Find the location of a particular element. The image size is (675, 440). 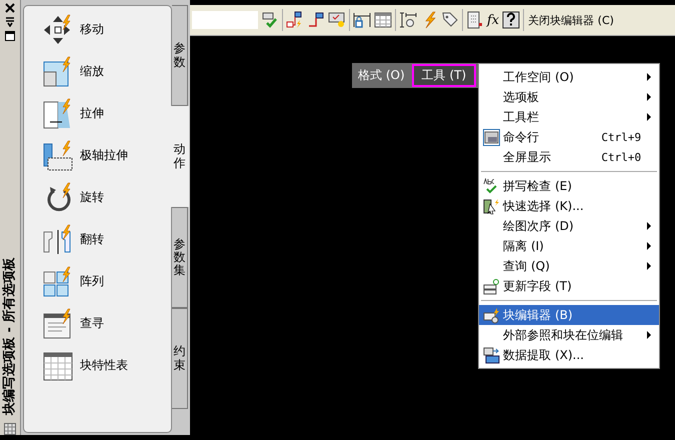

tool-label: 旋转 is located at coordinates (92, 197).